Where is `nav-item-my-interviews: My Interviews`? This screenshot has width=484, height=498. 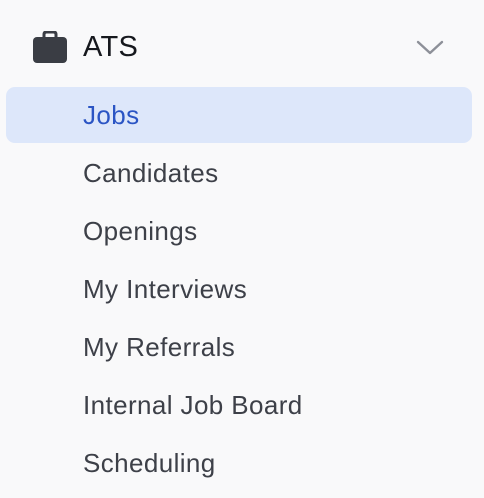
nav-item-my-interviews: My Interviews is located at coordinates (239, 289).